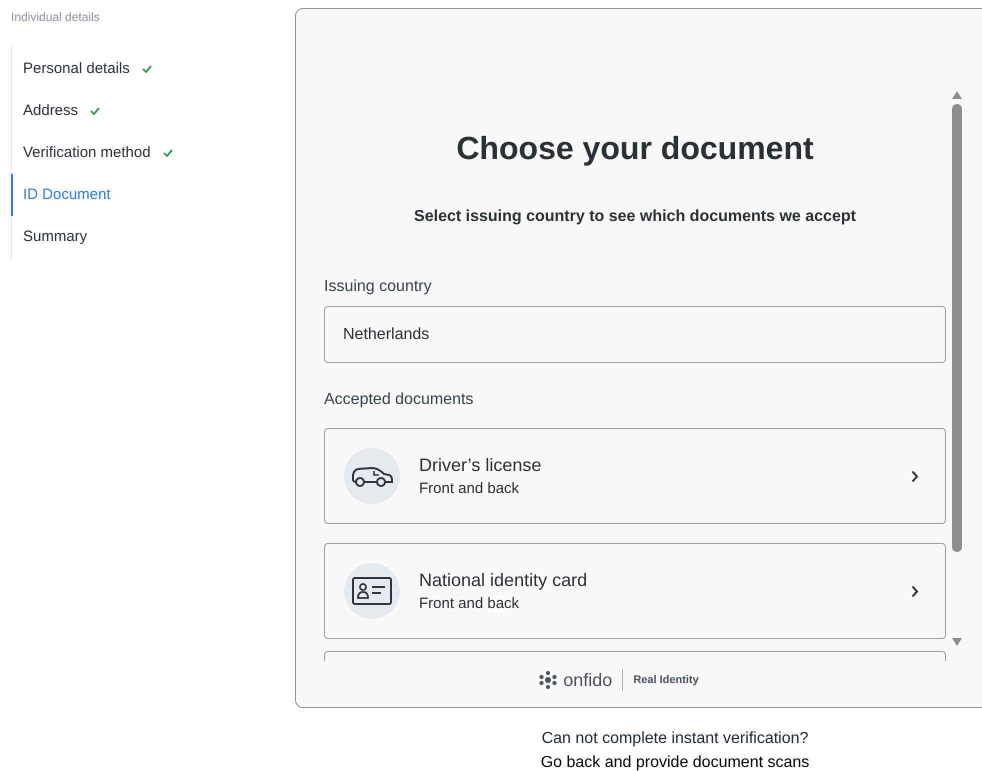 The width and height of the screenshot is (982, 771). I want to click on panel-subtitle: Select issuing country to see which documents we accept, so click(635, 217).